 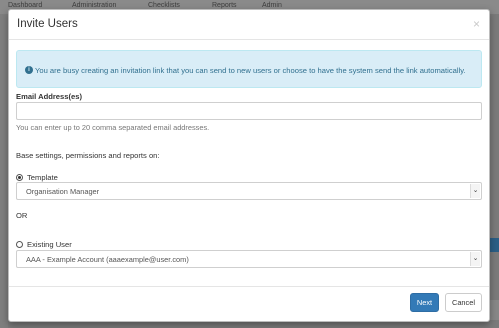 What do you see at coordinates (249, 286) in the screenshot?
I see `modal-footer-divider` at bounding box center [249, 286].